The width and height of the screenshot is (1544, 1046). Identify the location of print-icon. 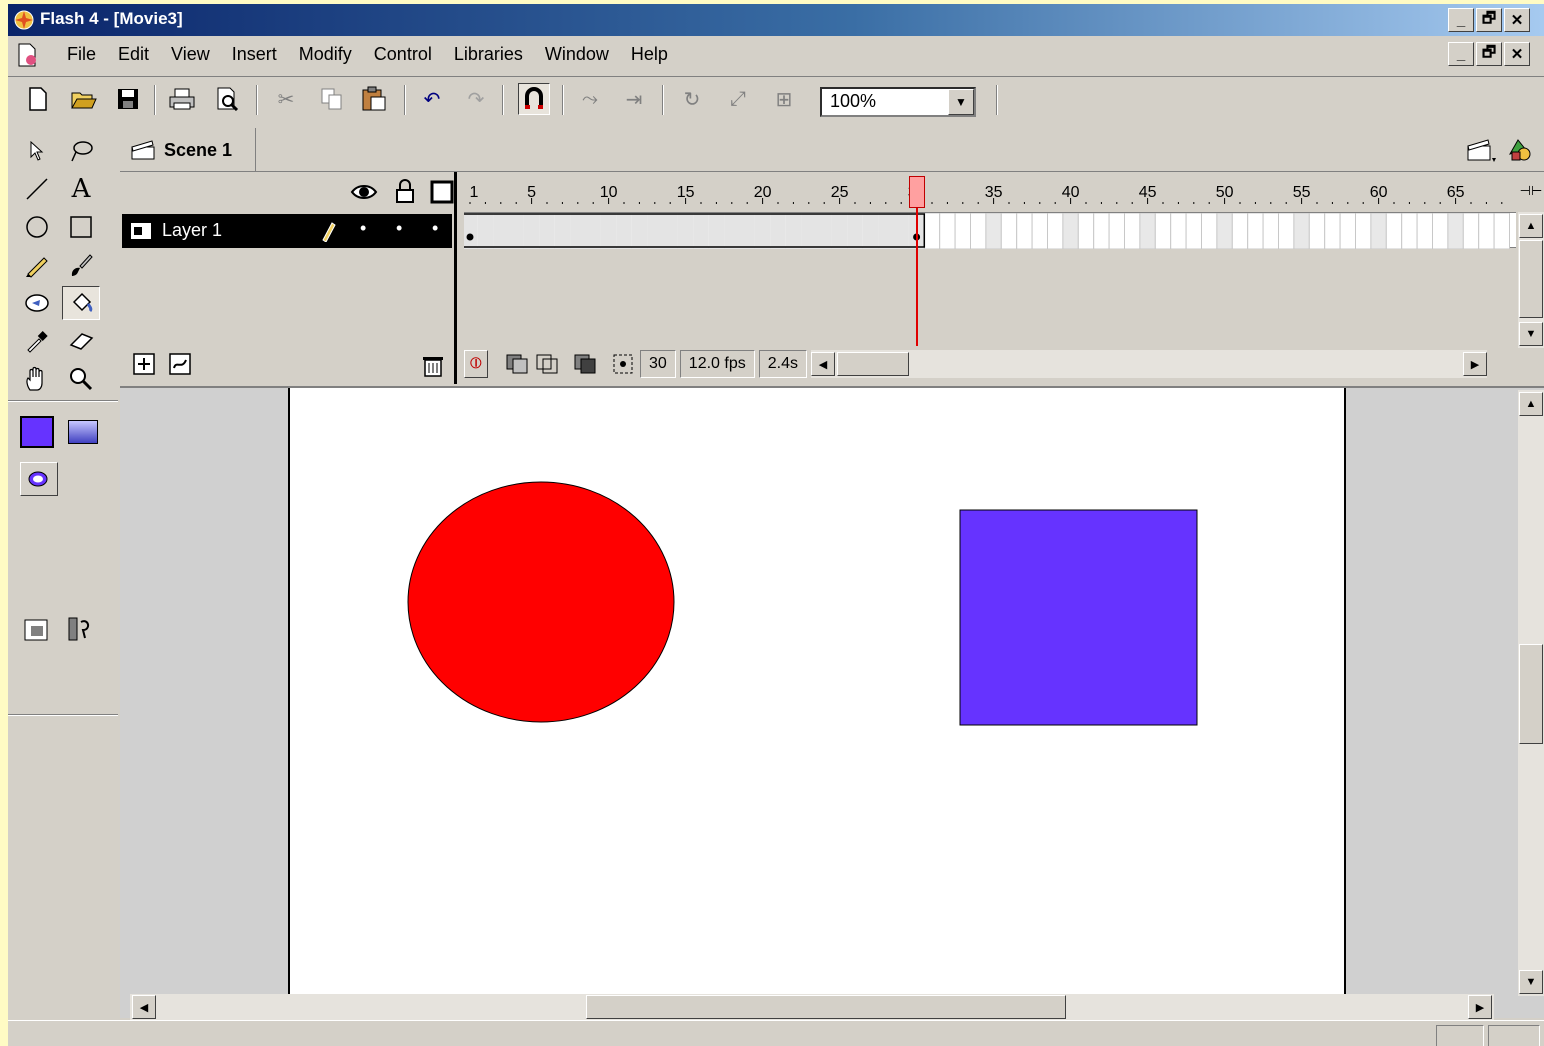
(182, 99).